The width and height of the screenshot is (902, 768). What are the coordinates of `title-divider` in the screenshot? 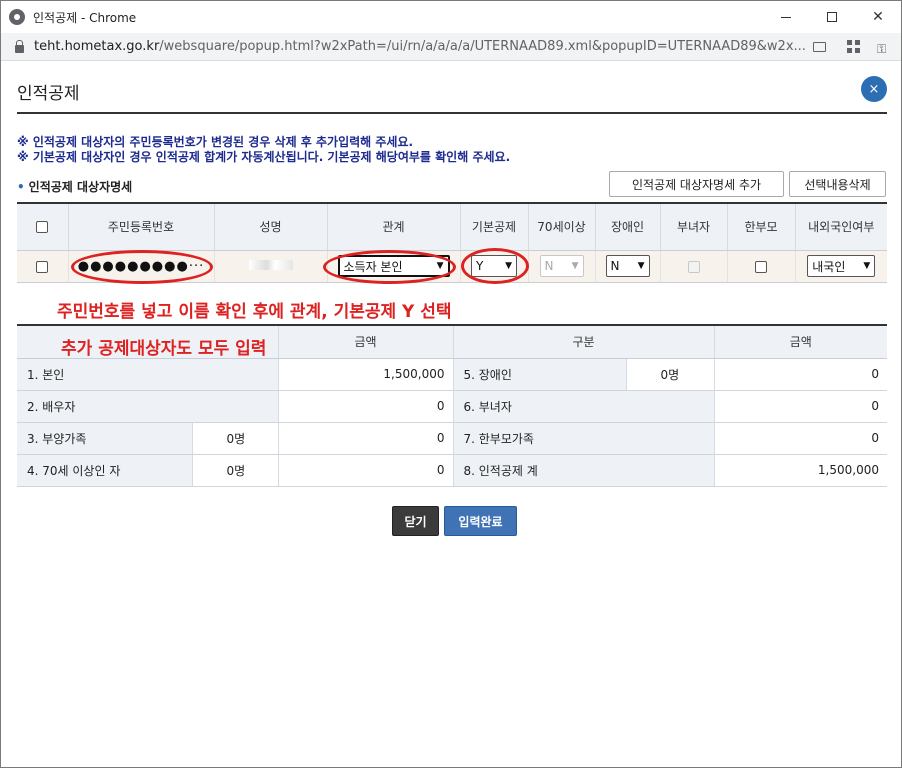 It's located at (452, 113).